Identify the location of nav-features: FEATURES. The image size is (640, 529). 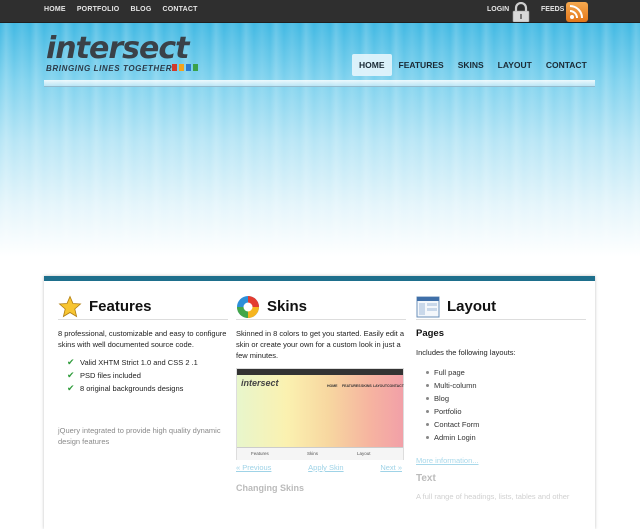
(421, 65).